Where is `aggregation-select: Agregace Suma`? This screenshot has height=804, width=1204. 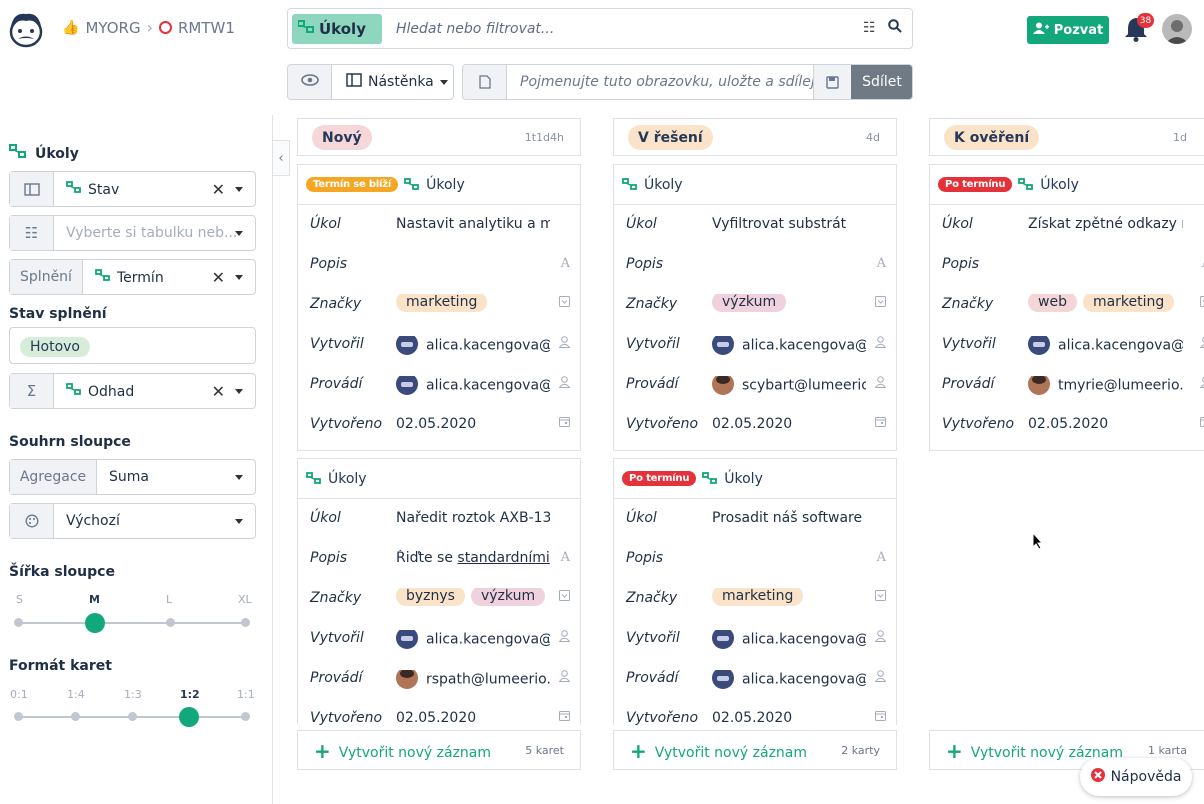 aggregation-select: Agregace Suma is located at coordinates (132, 477).